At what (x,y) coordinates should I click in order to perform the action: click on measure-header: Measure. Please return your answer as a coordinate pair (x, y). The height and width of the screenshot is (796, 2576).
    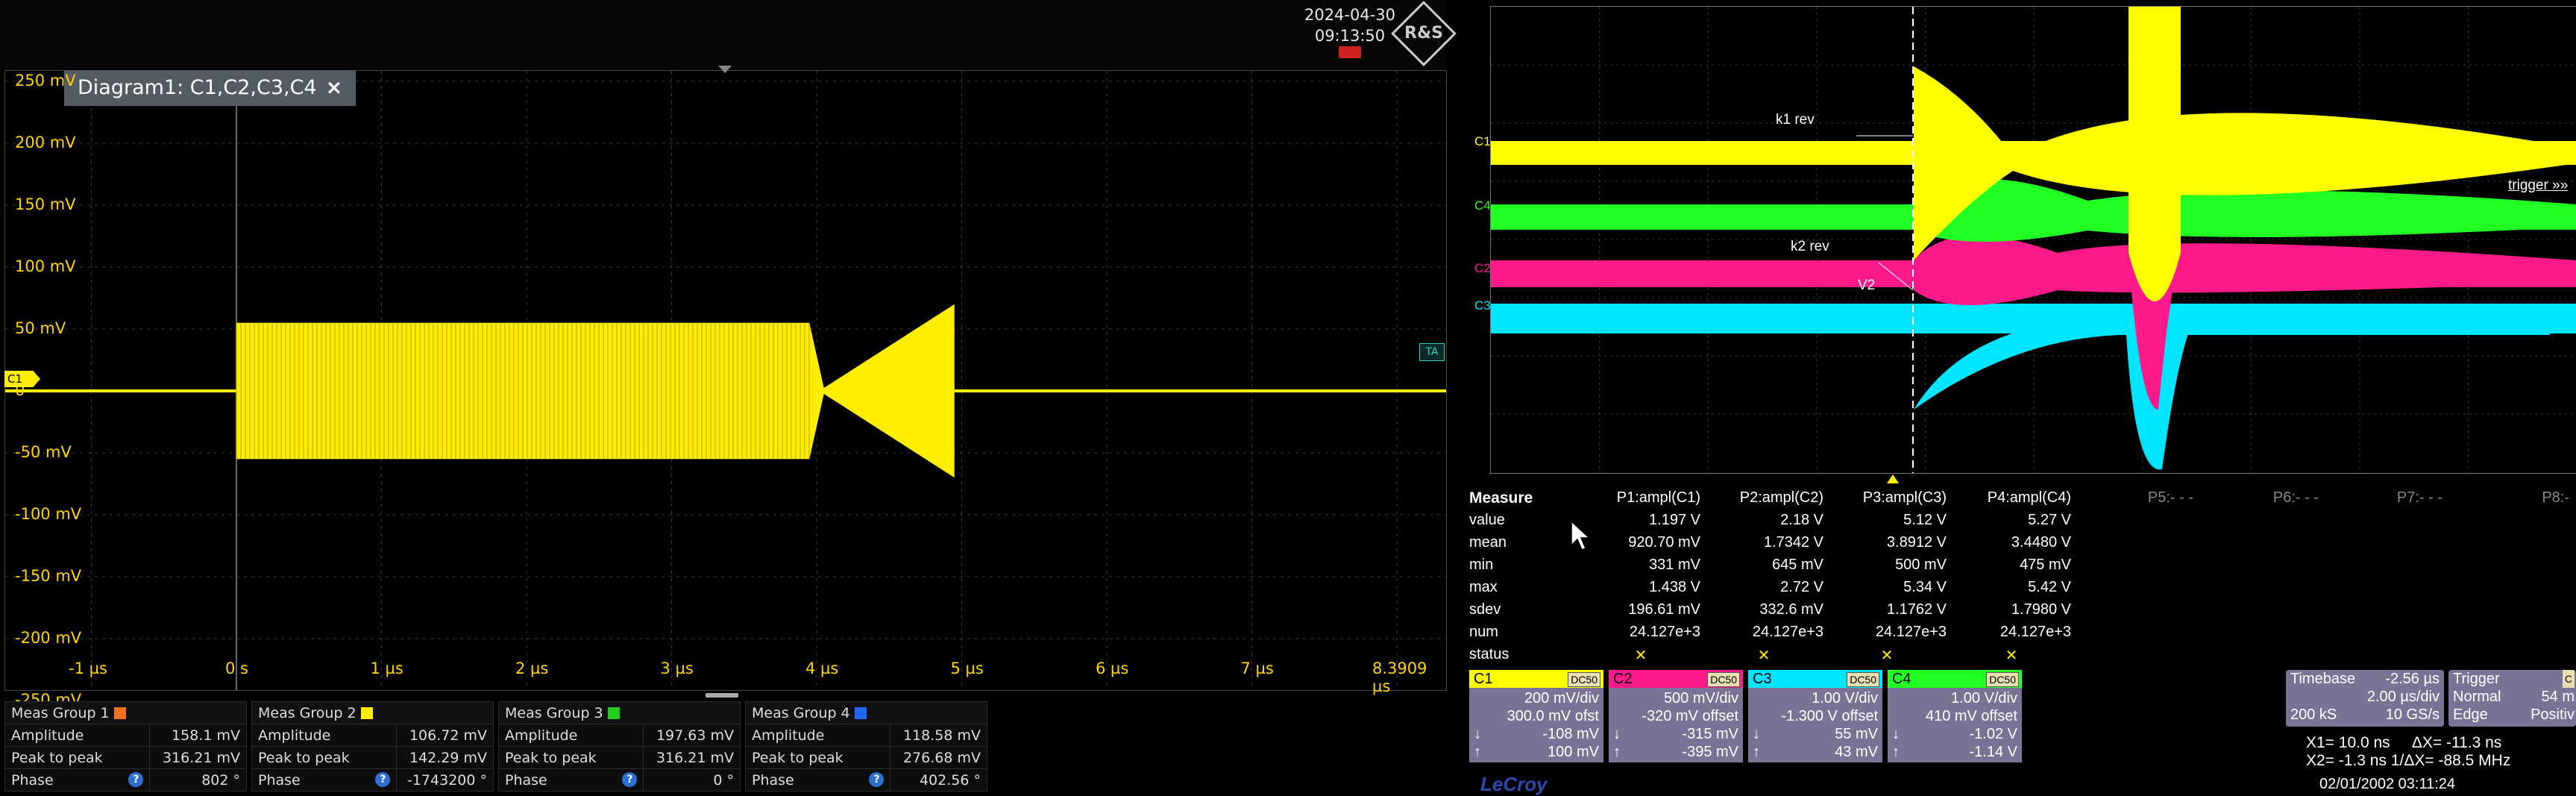
    Looking at the image, I should click on (1501, 498).